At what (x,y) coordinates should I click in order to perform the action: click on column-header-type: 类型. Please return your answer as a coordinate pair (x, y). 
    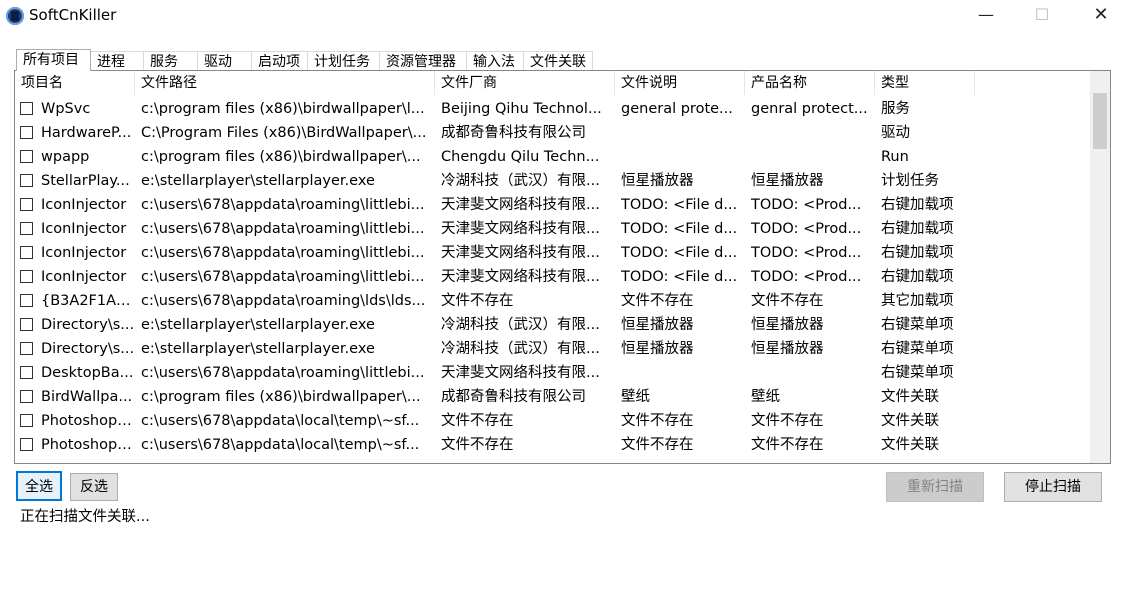
    Looking at the image, I should click on (925, 83).